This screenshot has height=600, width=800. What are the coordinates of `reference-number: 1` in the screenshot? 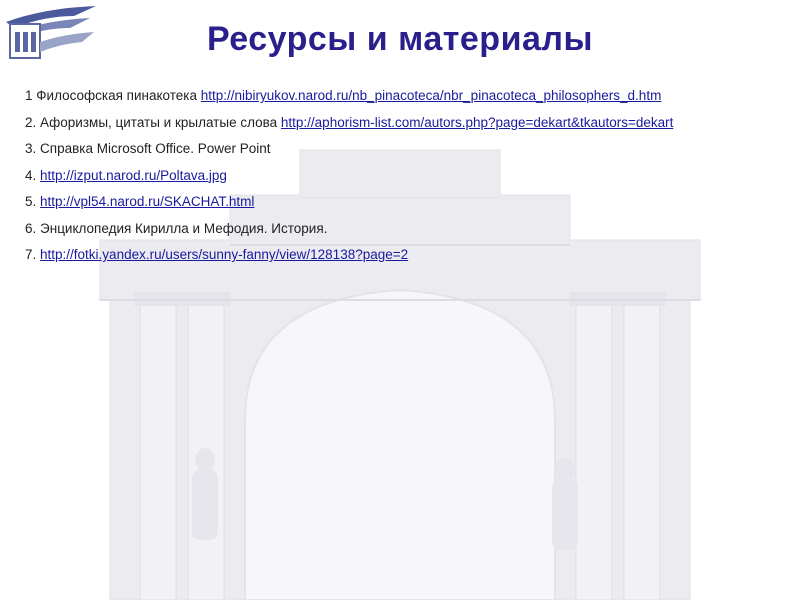 It's located at (29, 95).